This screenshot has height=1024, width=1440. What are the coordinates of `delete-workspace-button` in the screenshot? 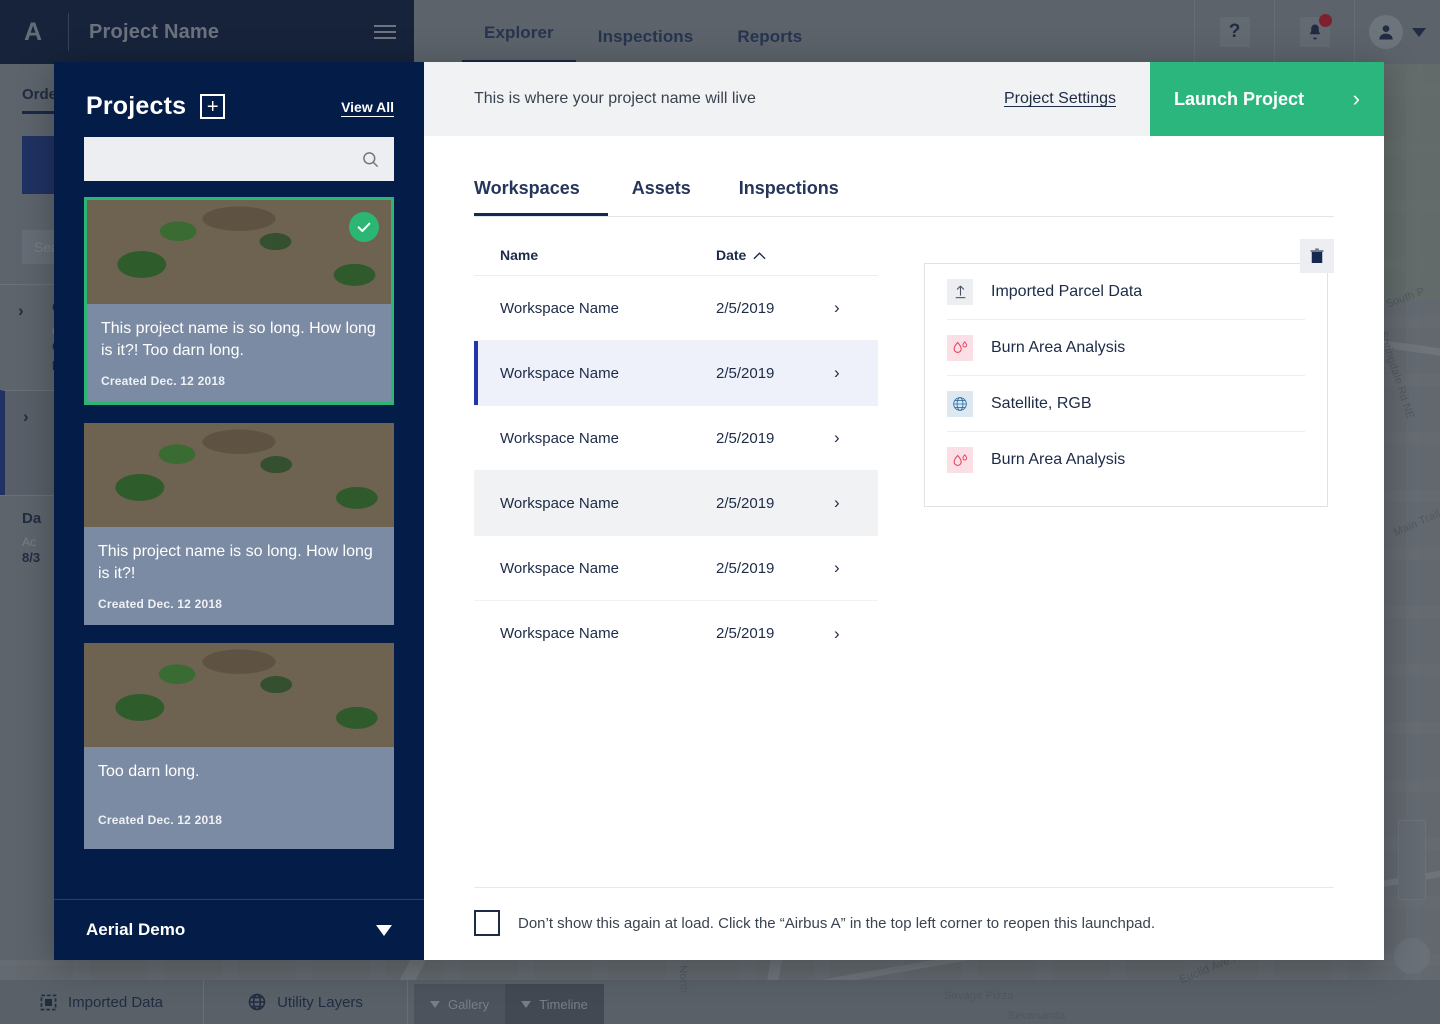 It's located at (1317, 256).